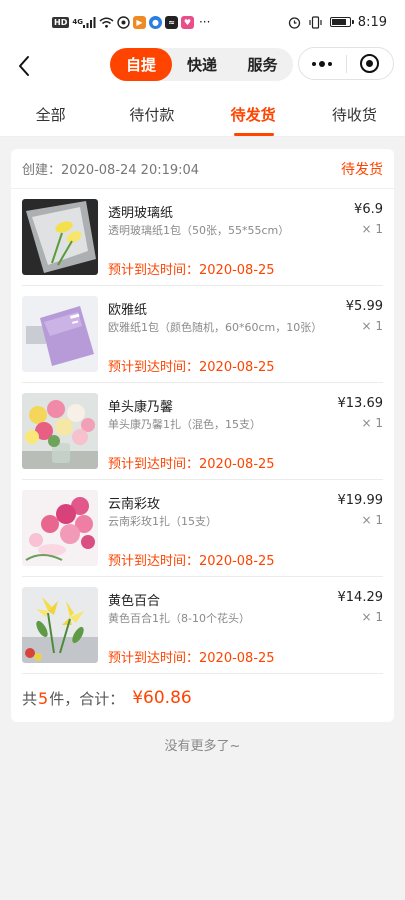 This screenshot has width=405, height=900. Describe the element at coordinates (61, 22) in the screenshot. I see `hd-icon: HD` at that location.